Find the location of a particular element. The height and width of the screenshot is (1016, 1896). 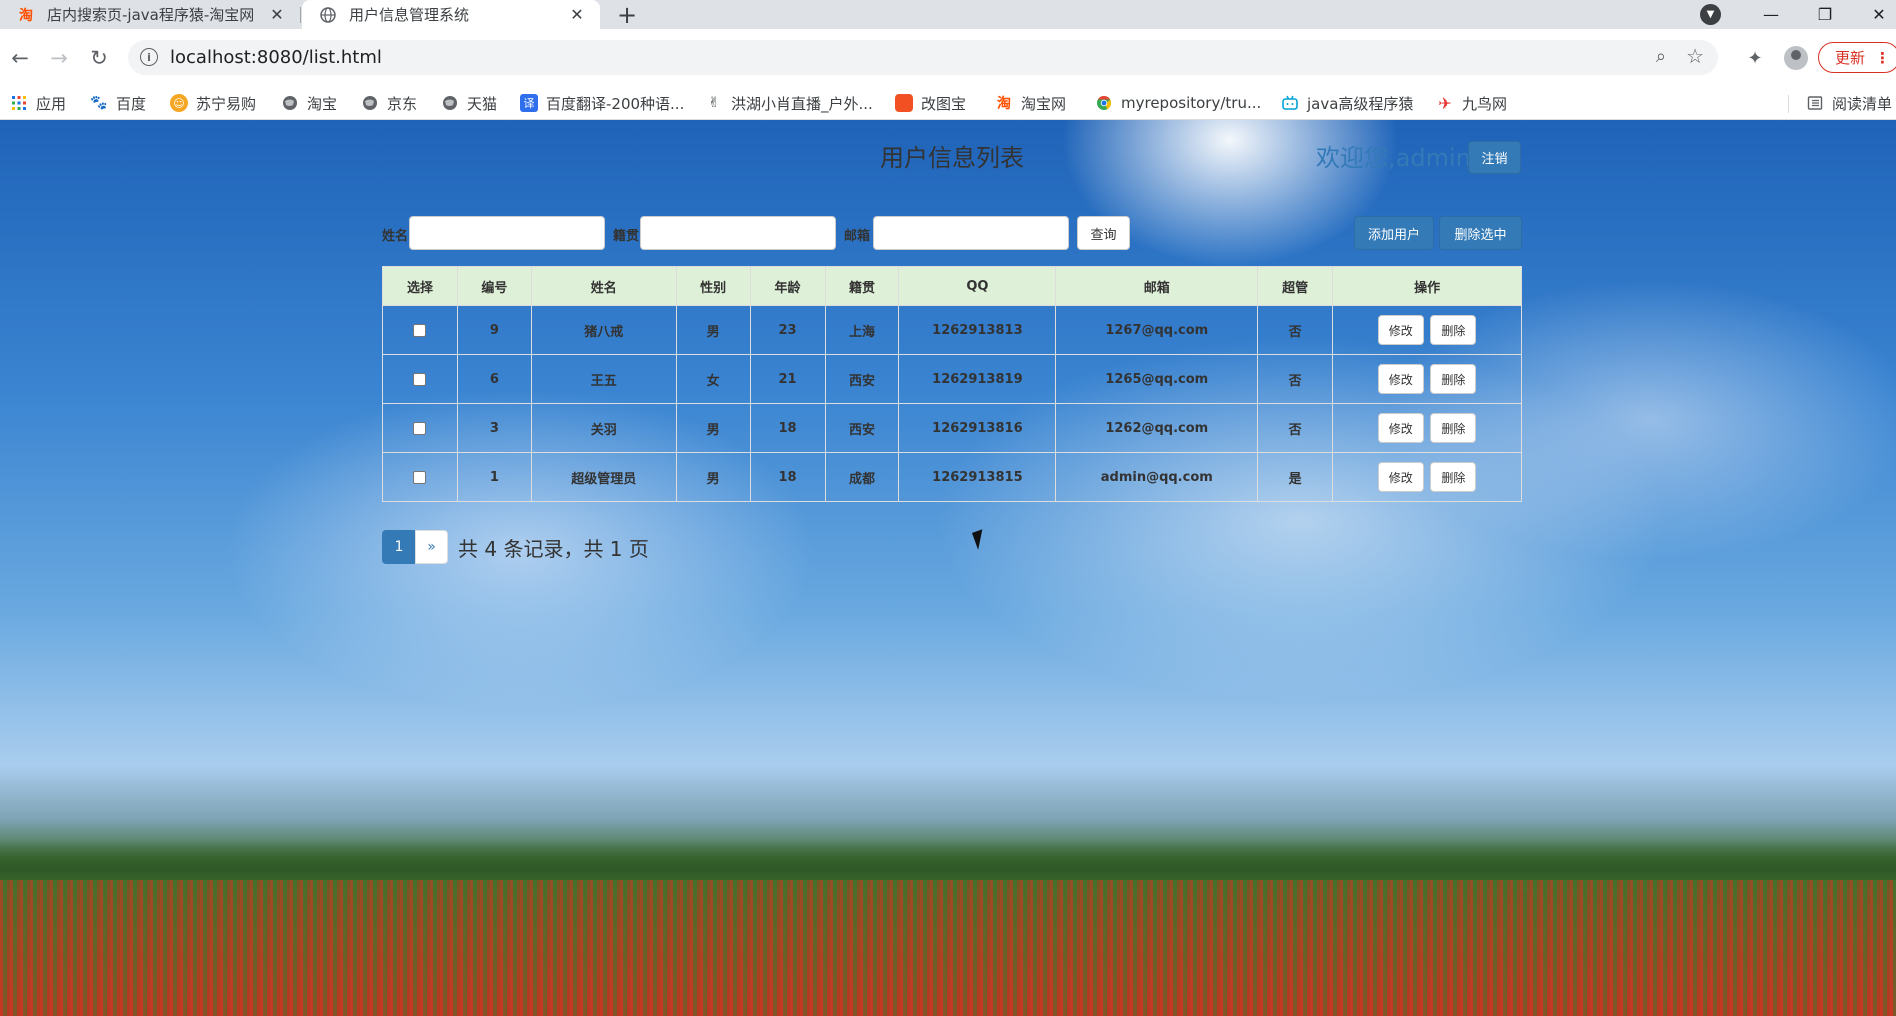

info-icon: i is located at coordinates (149, 57).